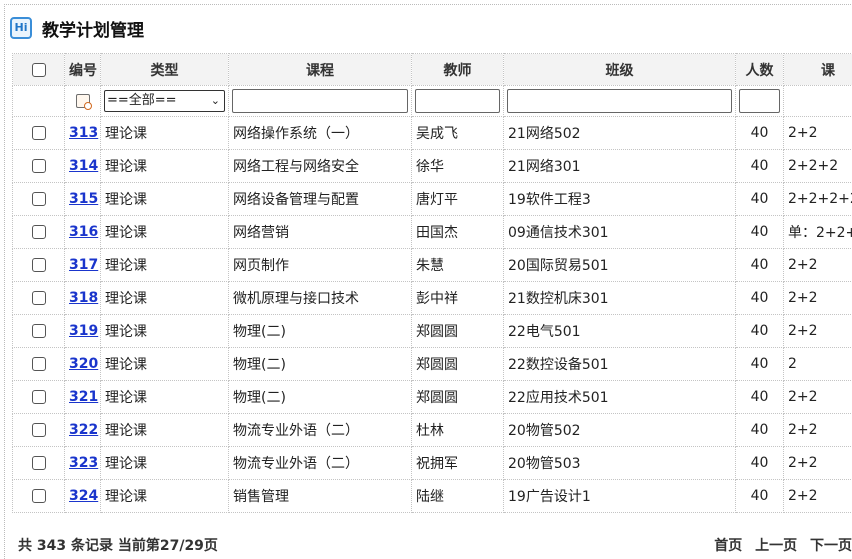  Describe the element at coordinates (432, 496) in the screenshot. I see `table-row: 324理论课销售管理陆继19广告设计1402+2` at that location.